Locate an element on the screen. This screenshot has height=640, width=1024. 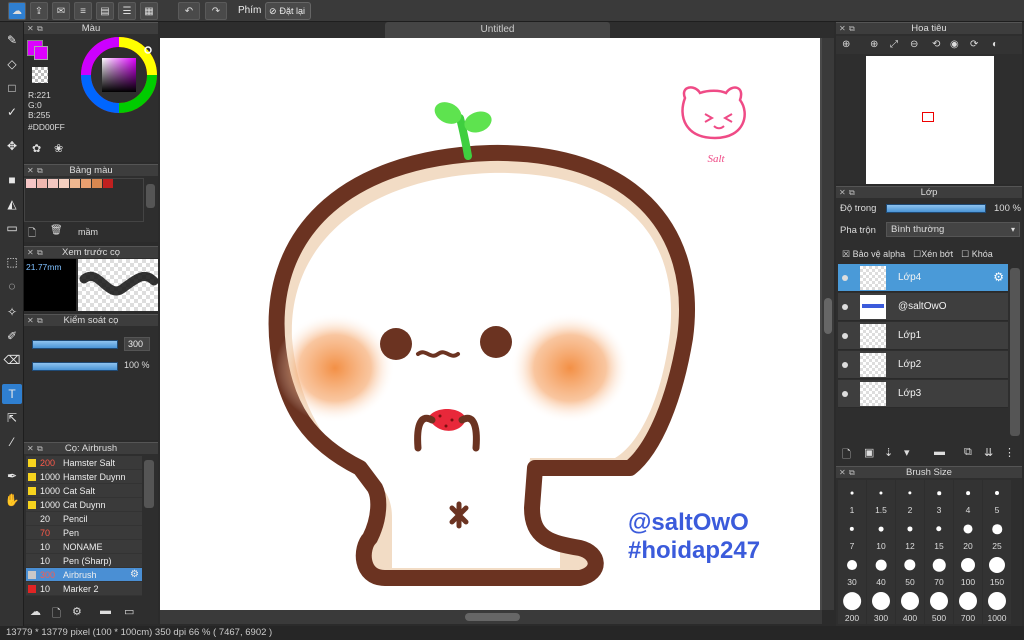
brush-list-item: 1000 Hamster Duynn is located at coordinates (84, 477).